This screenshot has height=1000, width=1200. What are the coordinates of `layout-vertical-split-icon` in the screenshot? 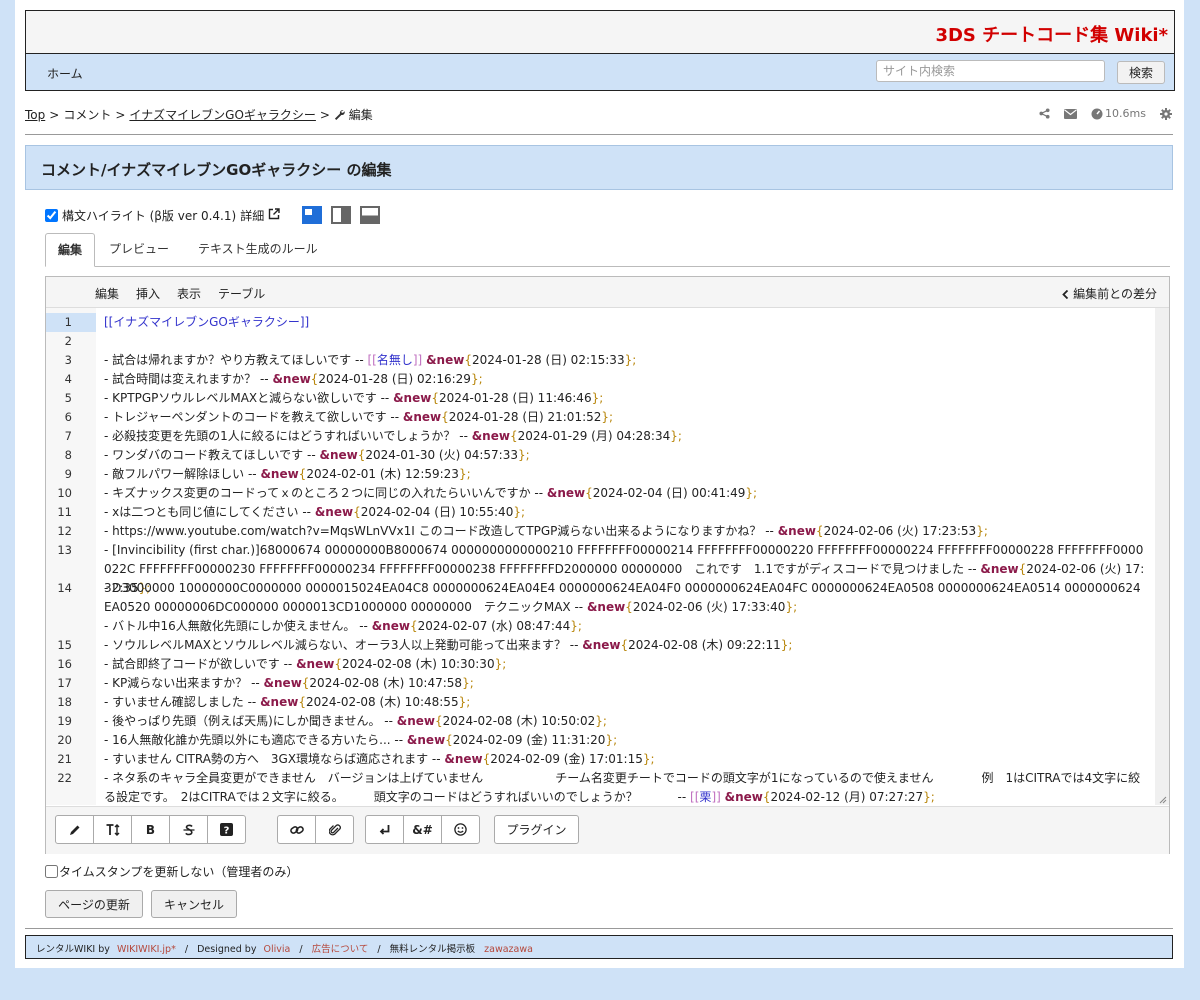 It's located at (341, 215).